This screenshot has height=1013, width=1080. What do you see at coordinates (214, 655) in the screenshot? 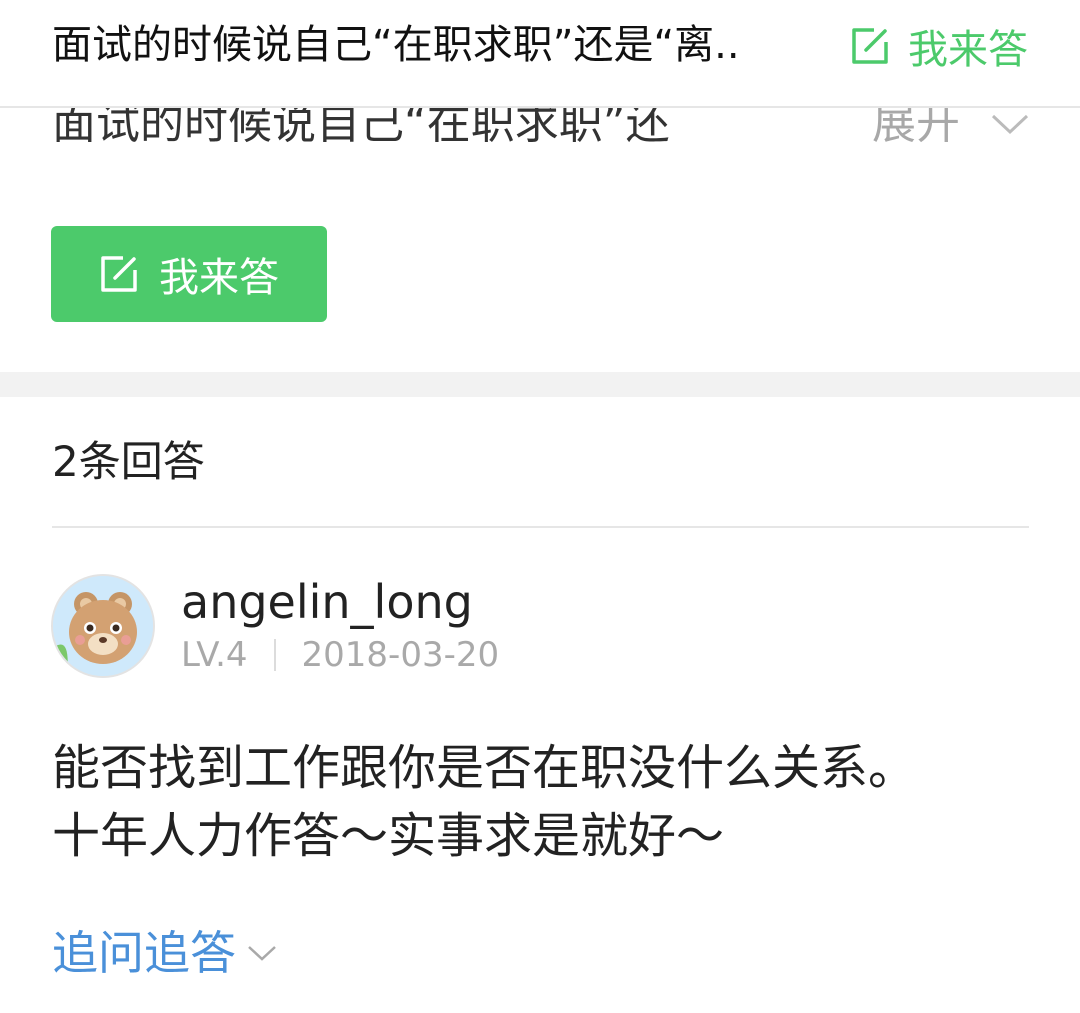
I see `user-level: LV.4` at bounding box center [214, 655].